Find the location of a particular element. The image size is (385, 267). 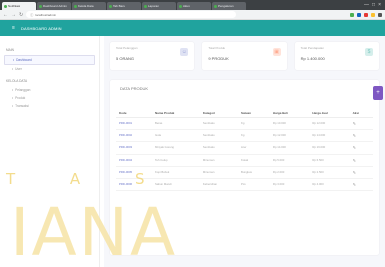

stat-card-value: 5 ORANG is located at coordinates (125, 58).